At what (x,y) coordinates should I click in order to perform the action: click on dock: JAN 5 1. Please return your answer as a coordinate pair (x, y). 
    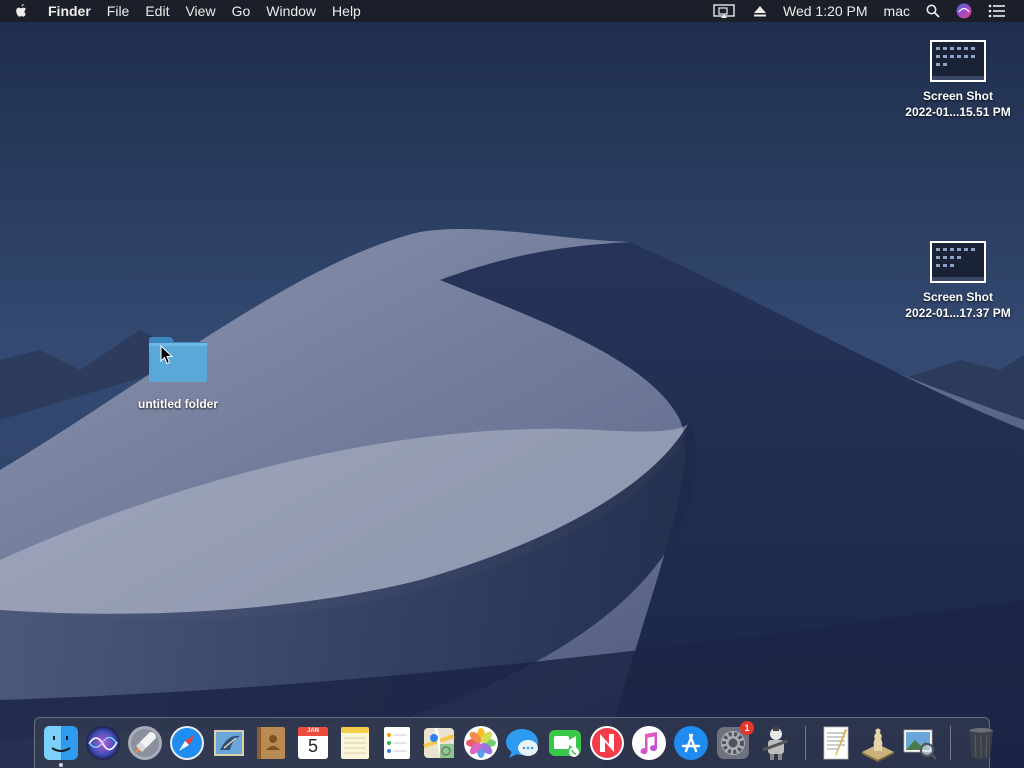
    Looking at the image, I should click on (513, 742).